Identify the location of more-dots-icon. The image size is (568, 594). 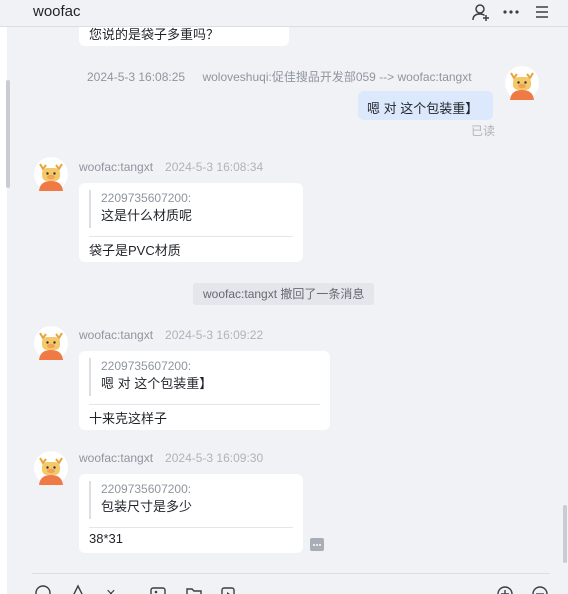
(511, 12).